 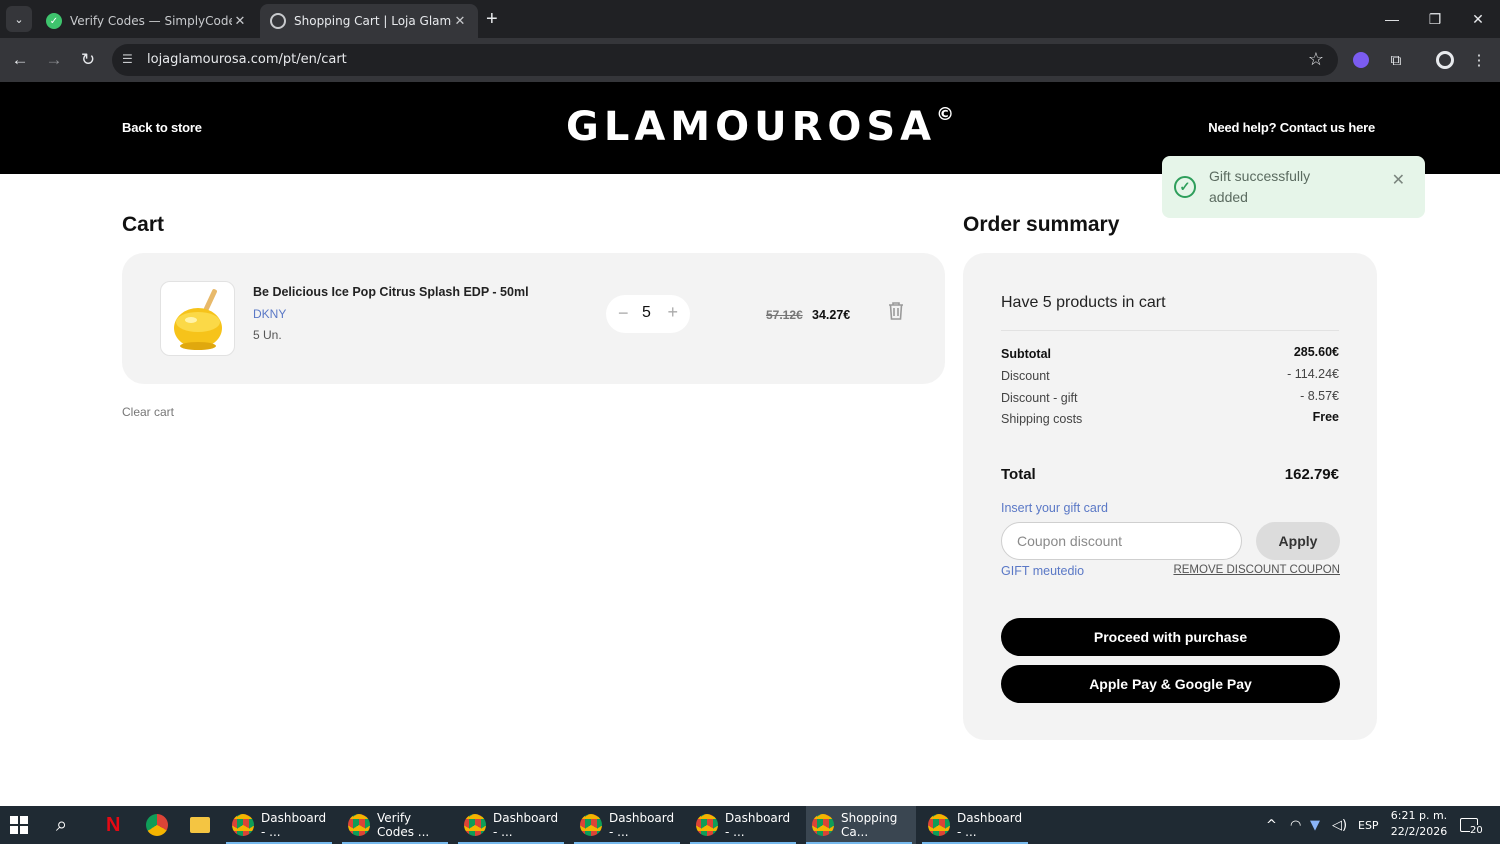 What do you see at coordinates (1121, 541) in the screenshot?
I see `coupon-input` at bounding box center [1121, 541].